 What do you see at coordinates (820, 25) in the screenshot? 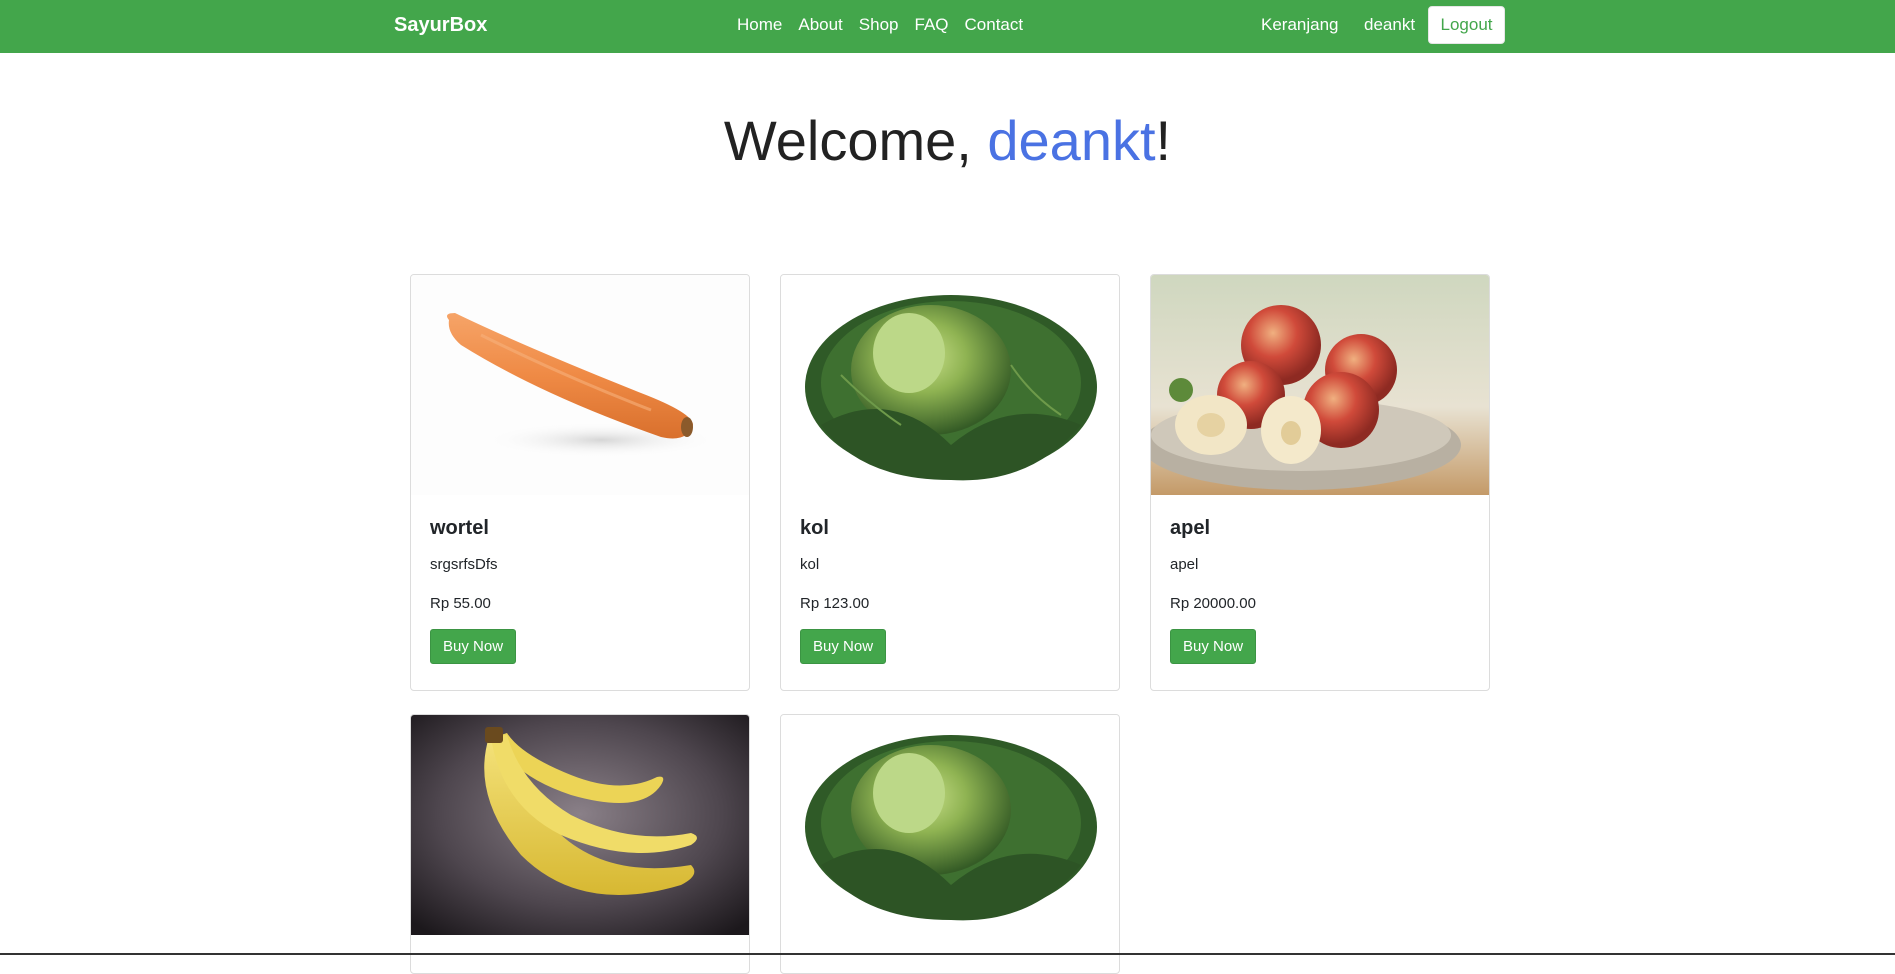
I see `nav-about-link: About` at bounding box center [820, 25].